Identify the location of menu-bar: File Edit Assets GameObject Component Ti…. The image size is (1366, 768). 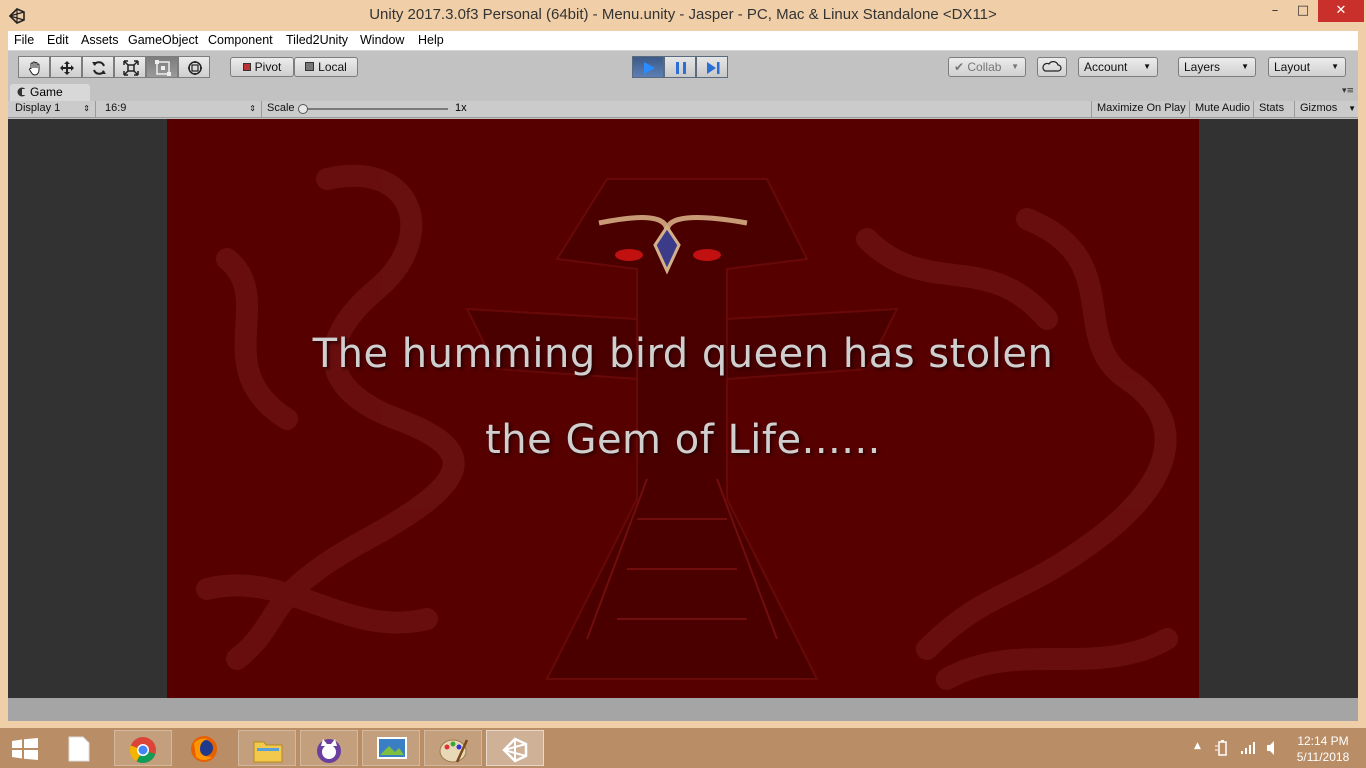
(683, 41).